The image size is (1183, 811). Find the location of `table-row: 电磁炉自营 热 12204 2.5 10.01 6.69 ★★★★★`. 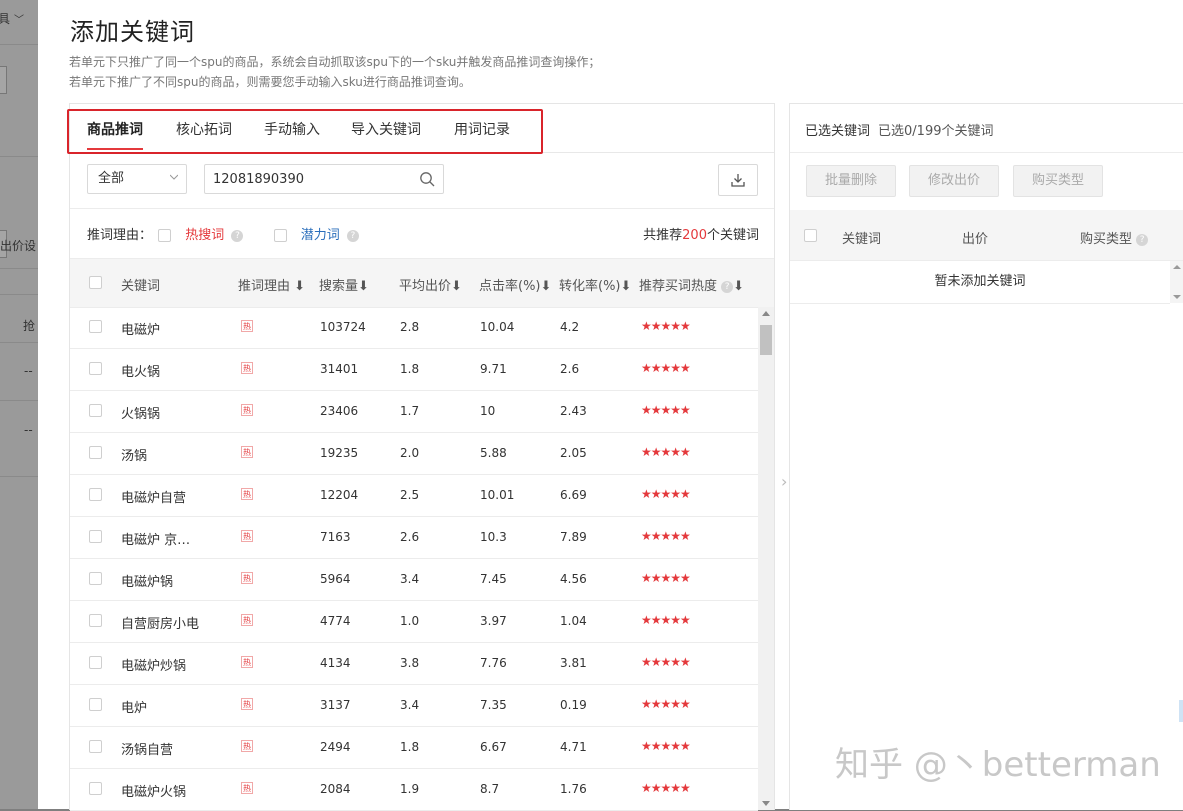

table-row: 电磁炉自营 热 12204 2.5 10.01 6.69 ★★★★★ is located at coordinates (414, 496).